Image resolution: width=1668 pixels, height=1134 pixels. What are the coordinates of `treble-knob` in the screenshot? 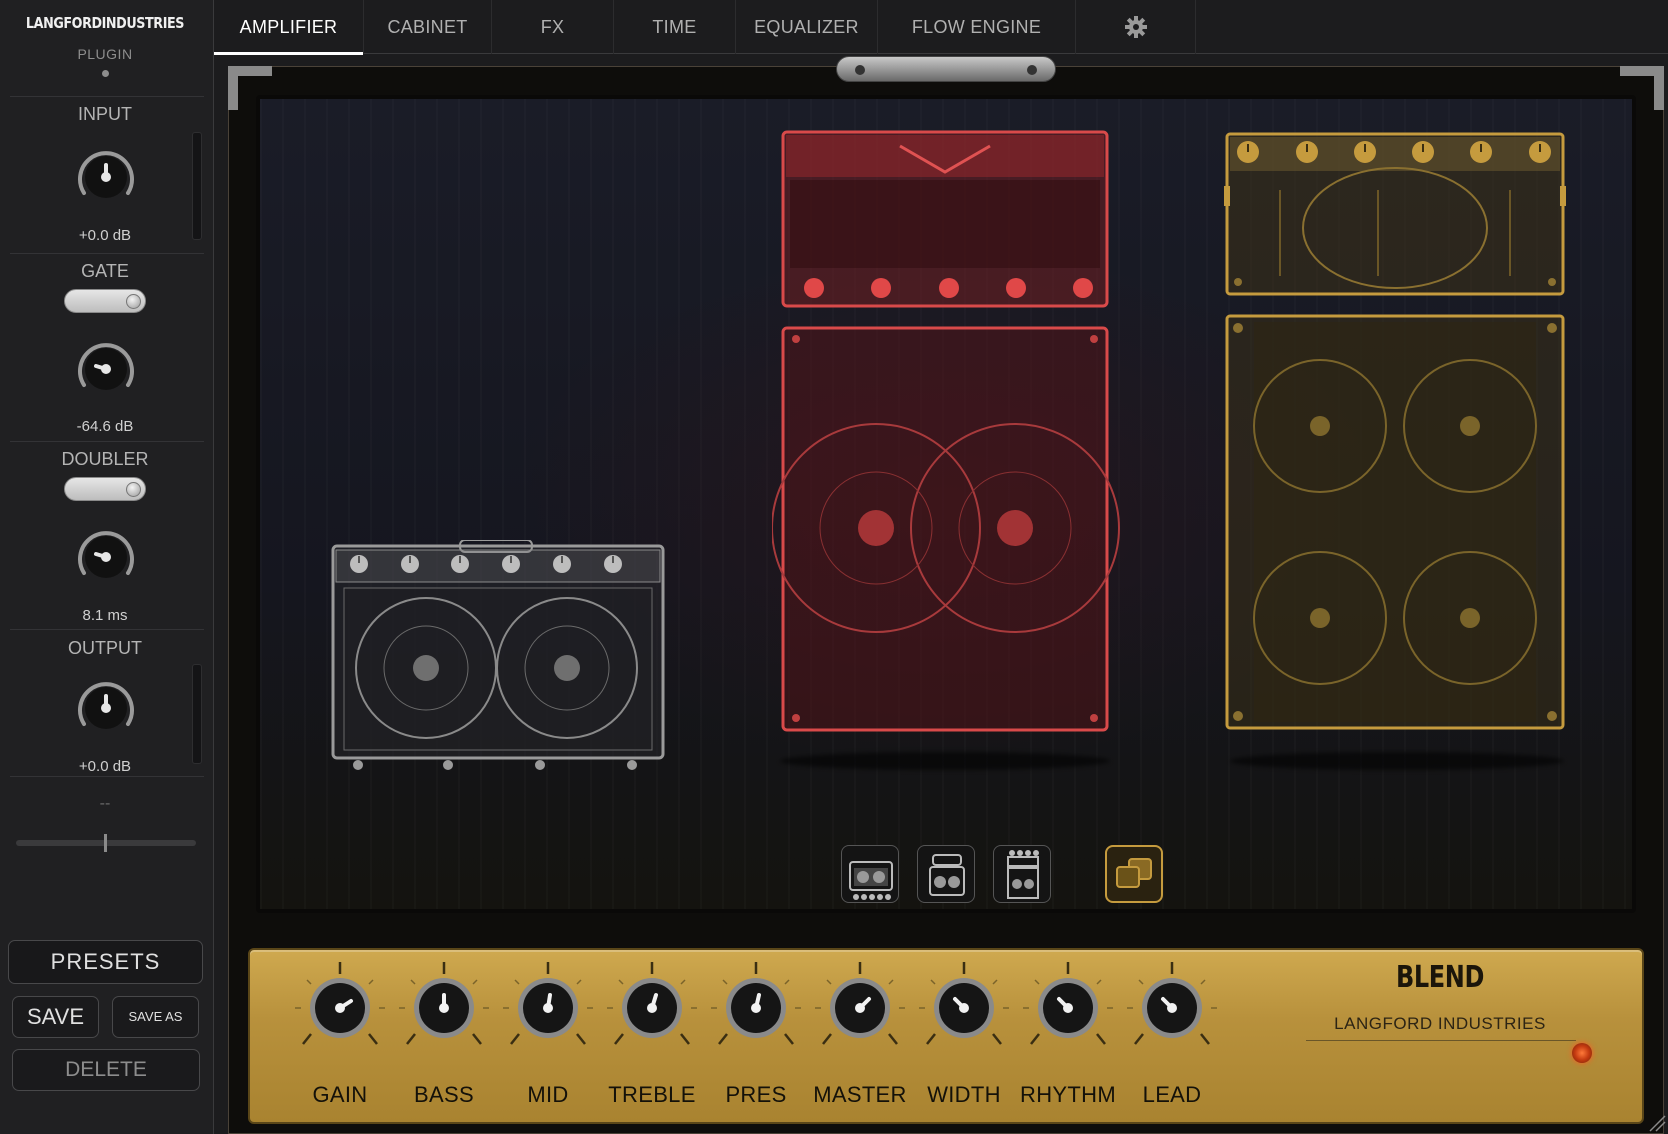 It's located at (652, 1007).